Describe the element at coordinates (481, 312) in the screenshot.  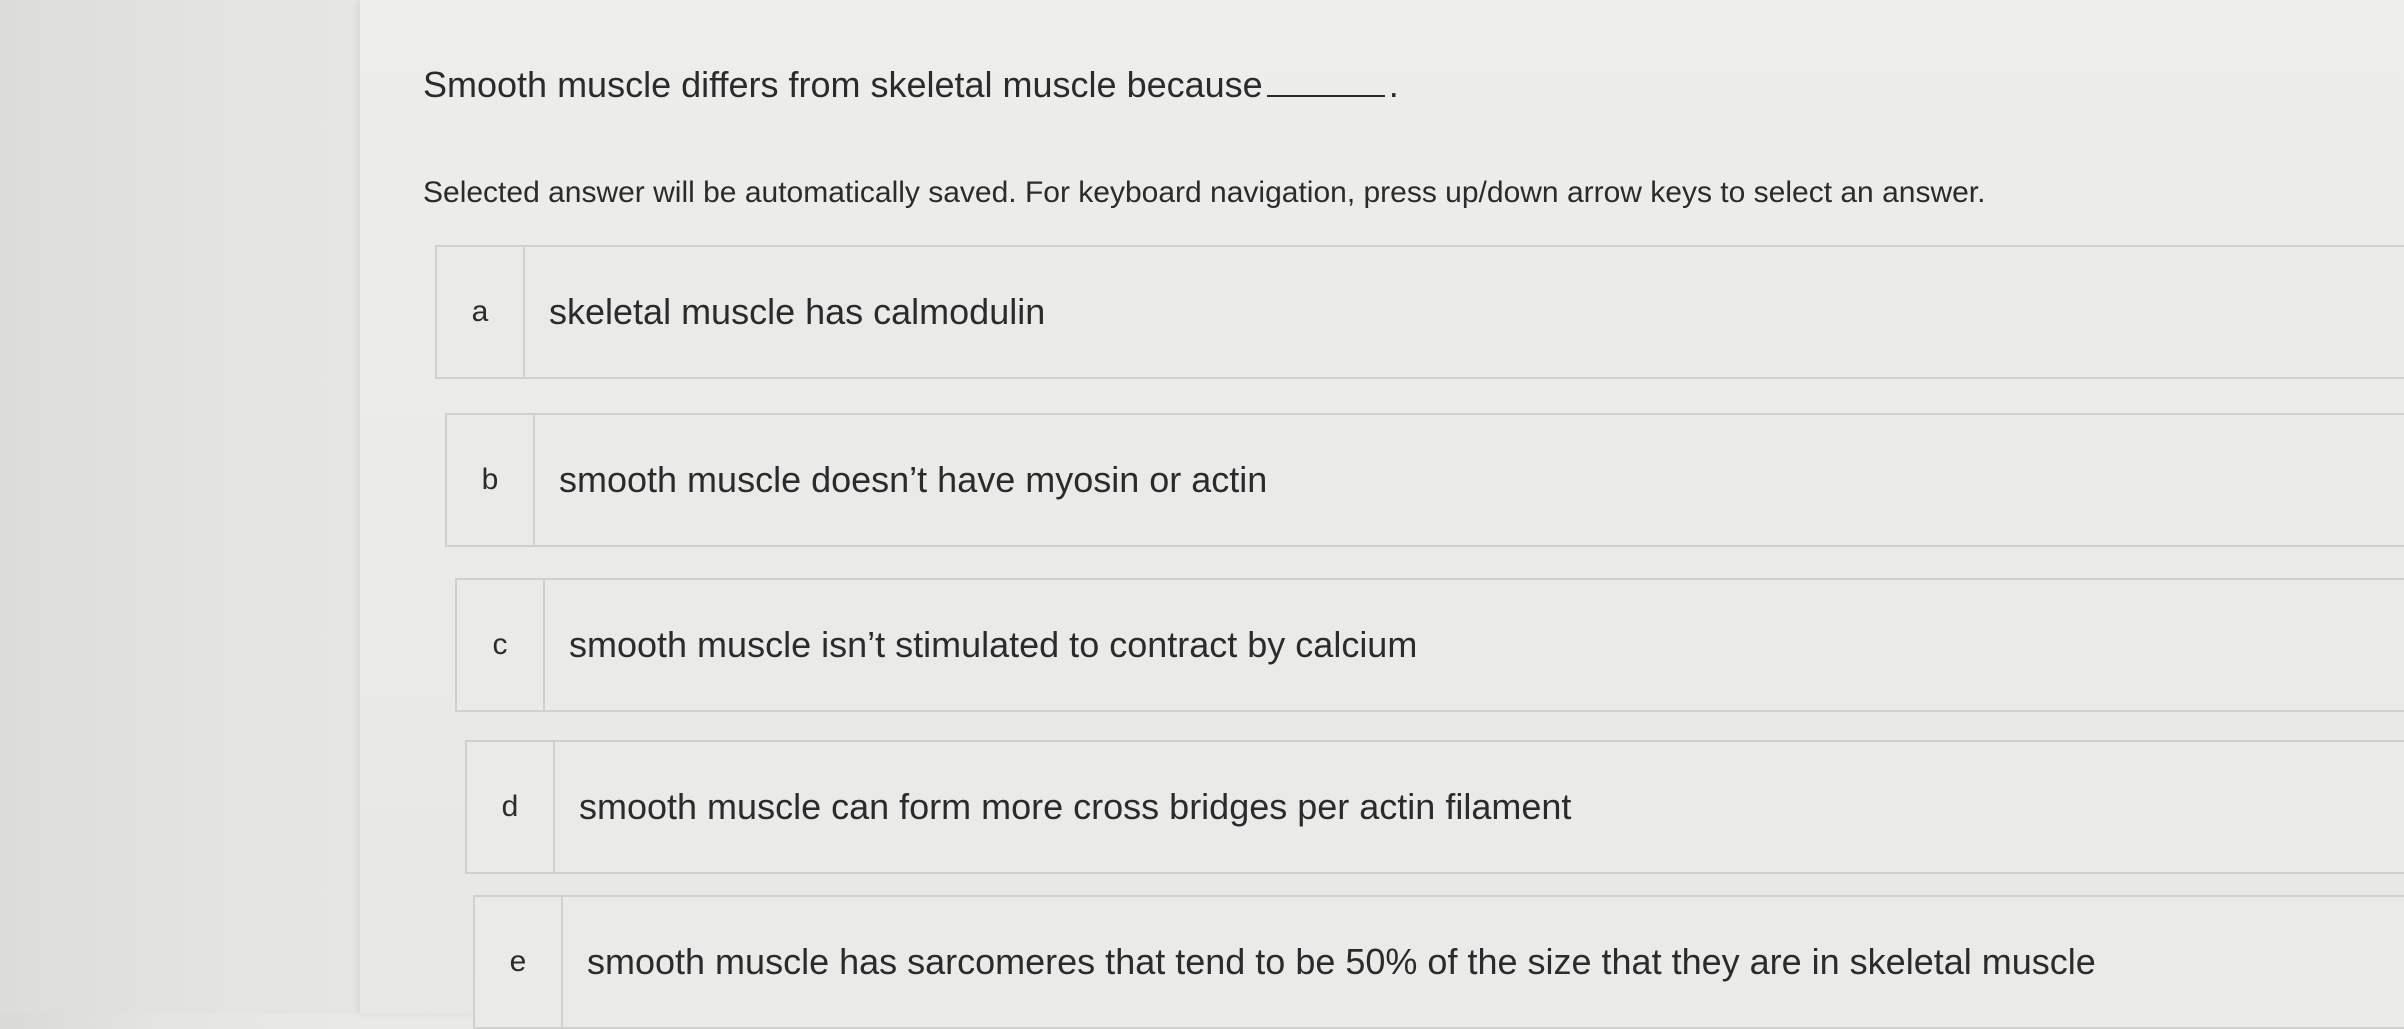
I see `option-letter: a` at that location.